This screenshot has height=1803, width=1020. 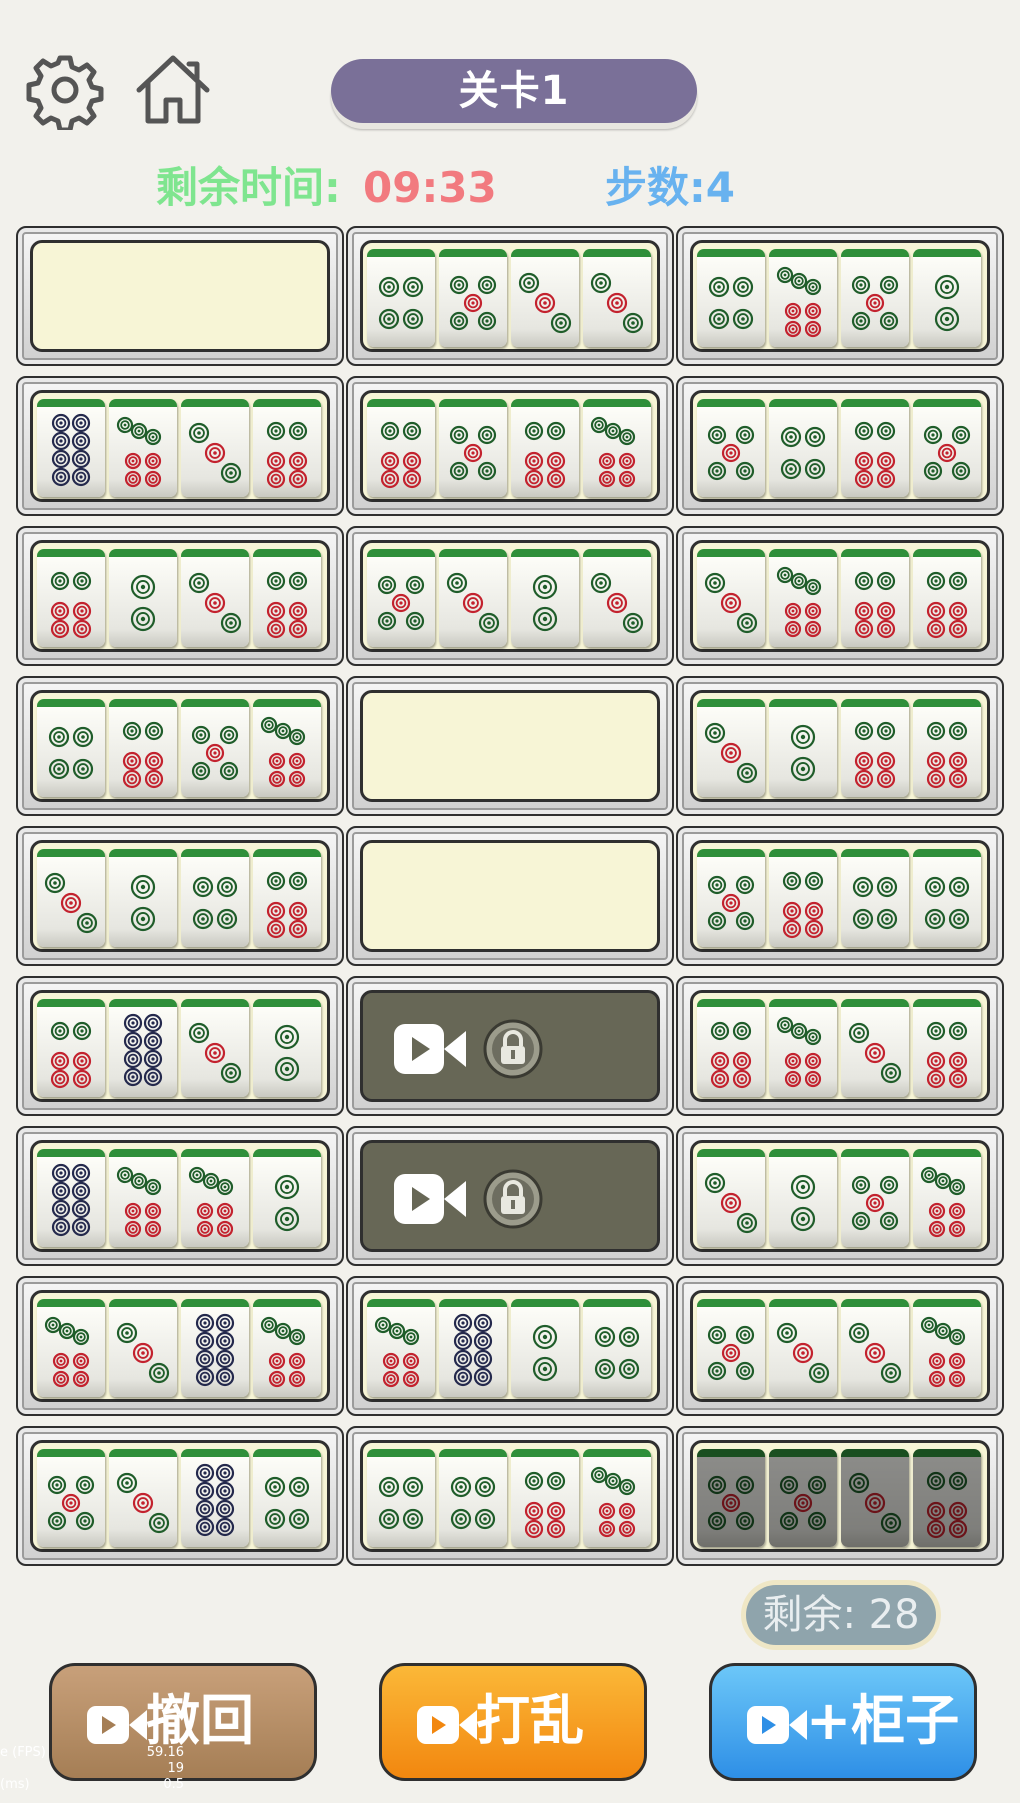 I want to click on settings-button, so click(x=65, y=91).